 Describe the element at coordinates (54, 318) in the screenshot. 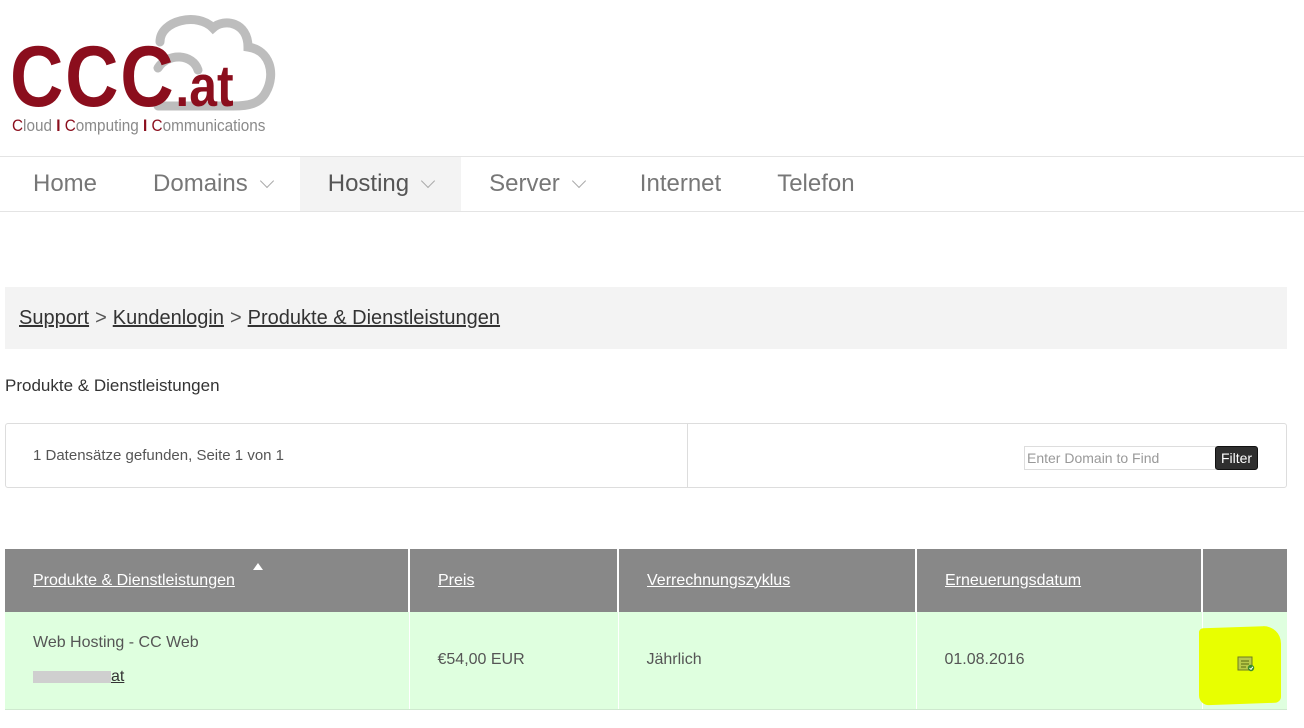

I see `breadcrumb-support: Support` at that location.